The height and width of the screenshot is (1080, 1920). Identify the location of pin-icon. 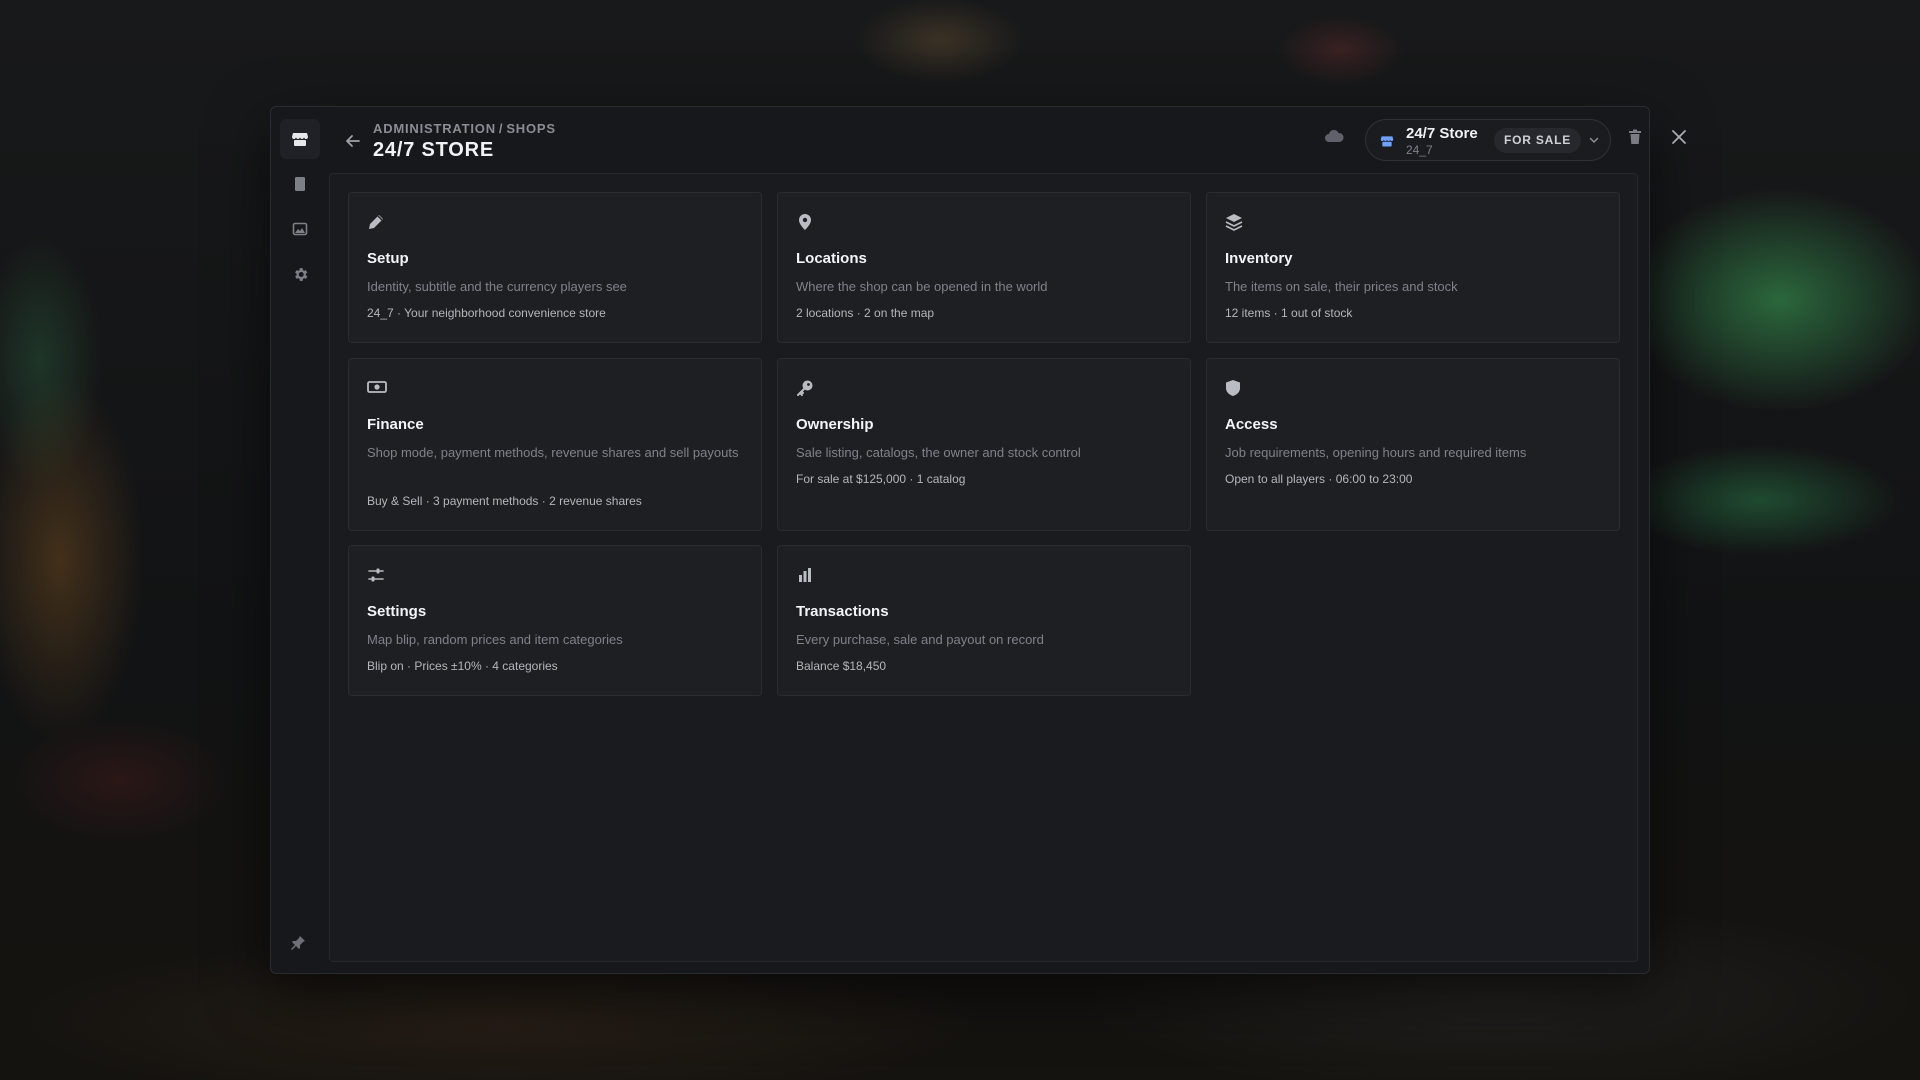
(298, 943).